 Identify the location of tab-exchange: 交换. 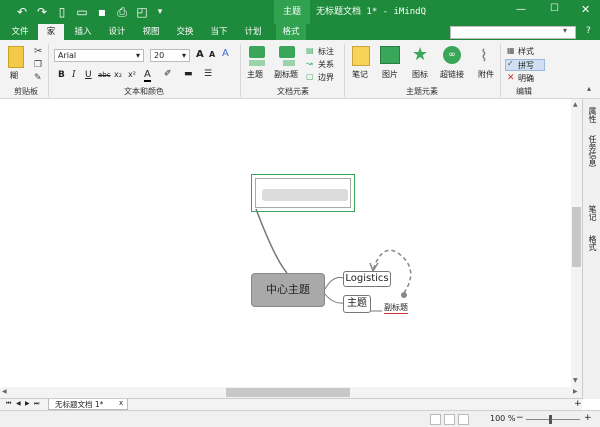
(185, 32).